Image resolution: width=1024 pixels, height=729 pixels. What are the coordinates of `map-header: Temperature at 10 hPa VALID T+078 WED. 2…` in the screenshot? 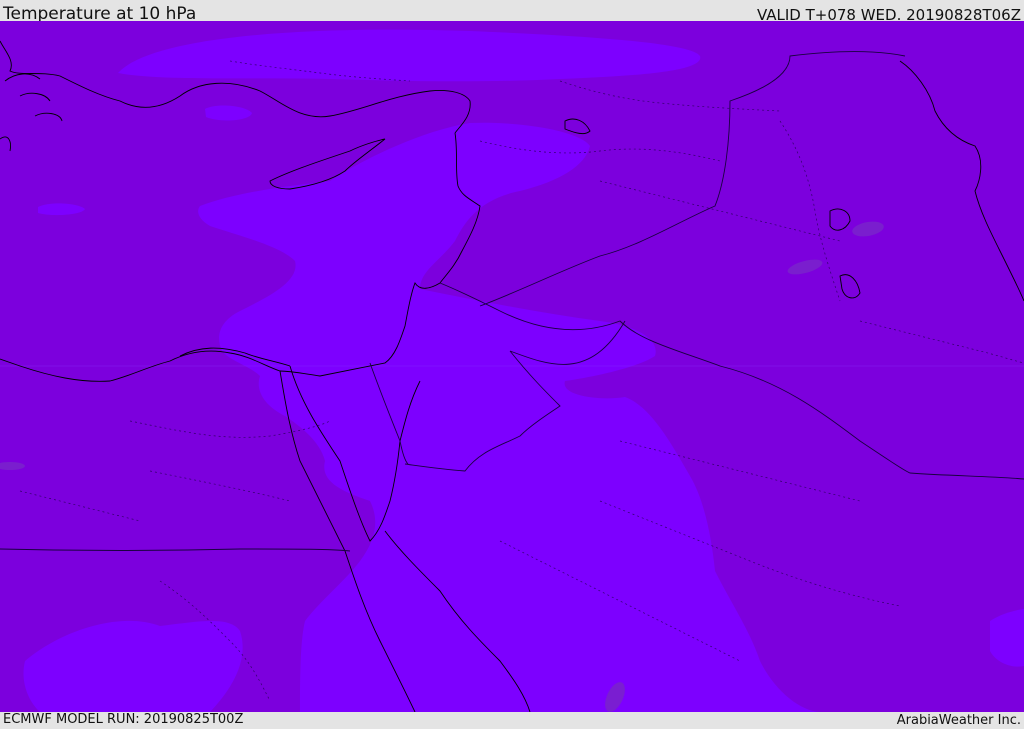 It's located at (512, 12).